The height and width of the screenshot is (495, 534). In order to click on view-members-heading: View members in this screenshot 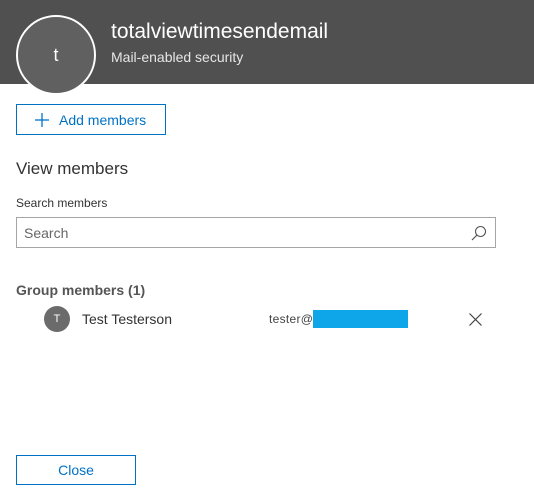, I will do `click(72, 168)`.